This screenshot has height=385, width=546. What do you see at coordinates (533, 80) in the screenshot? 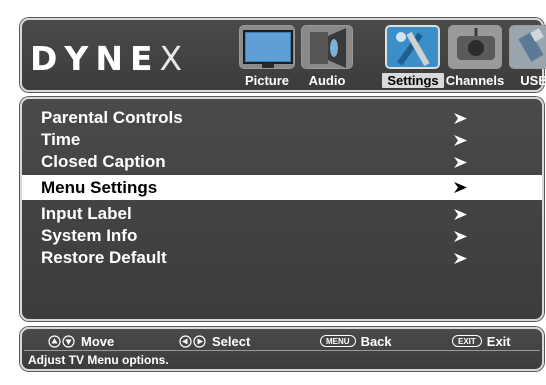
I see `tab-label: USB` at bounding box center [533, 80].